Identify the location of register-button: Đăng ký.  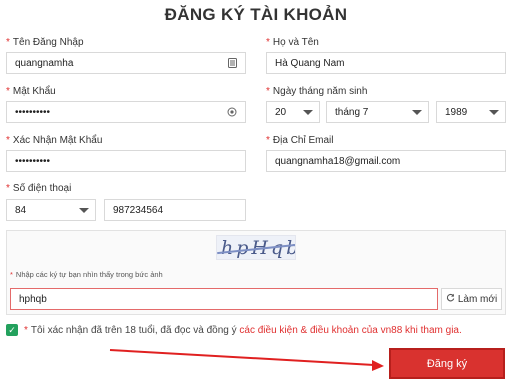
(447, 363).